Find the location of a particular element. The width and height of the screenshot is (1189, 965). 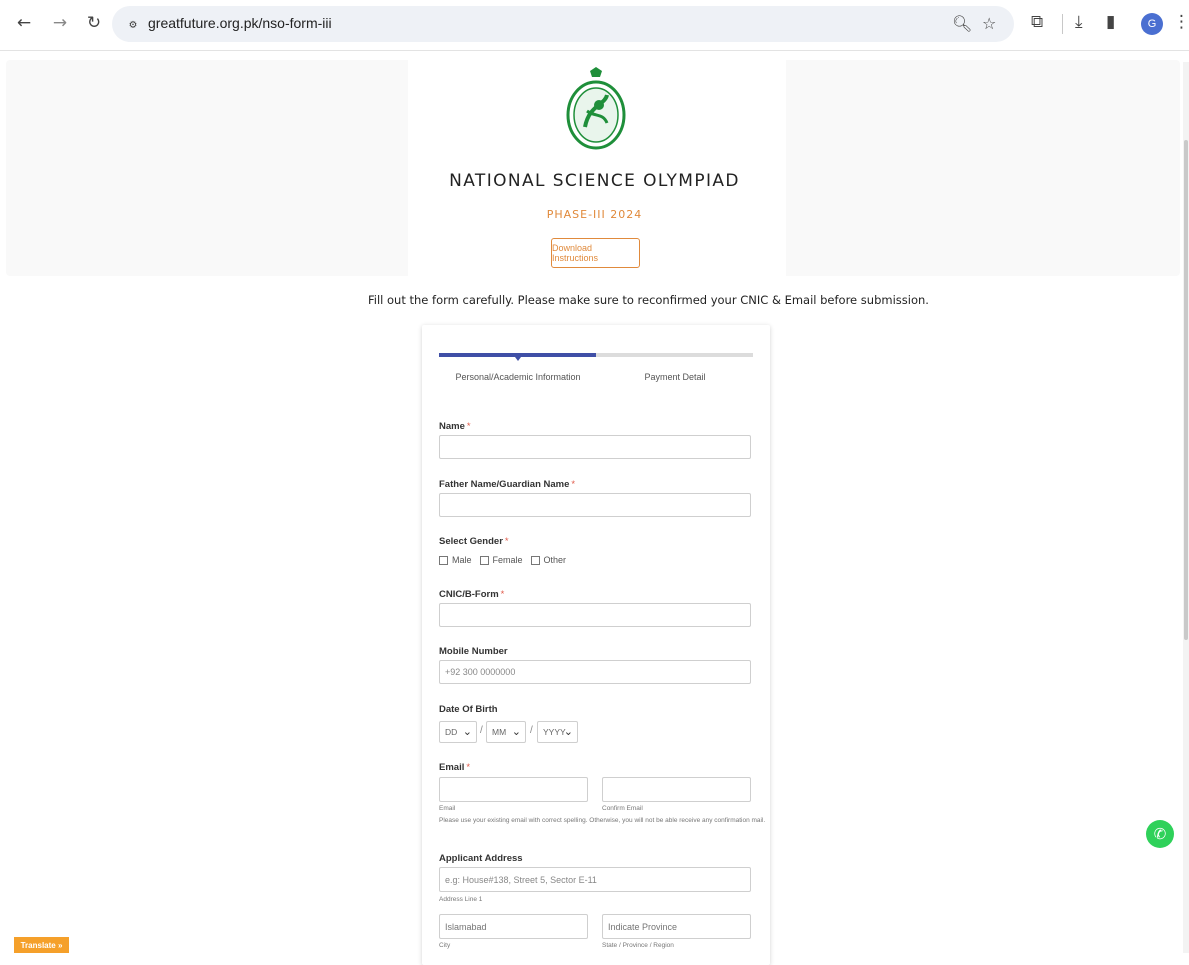

toolbar-separator is located at coordinates (1062, 24).